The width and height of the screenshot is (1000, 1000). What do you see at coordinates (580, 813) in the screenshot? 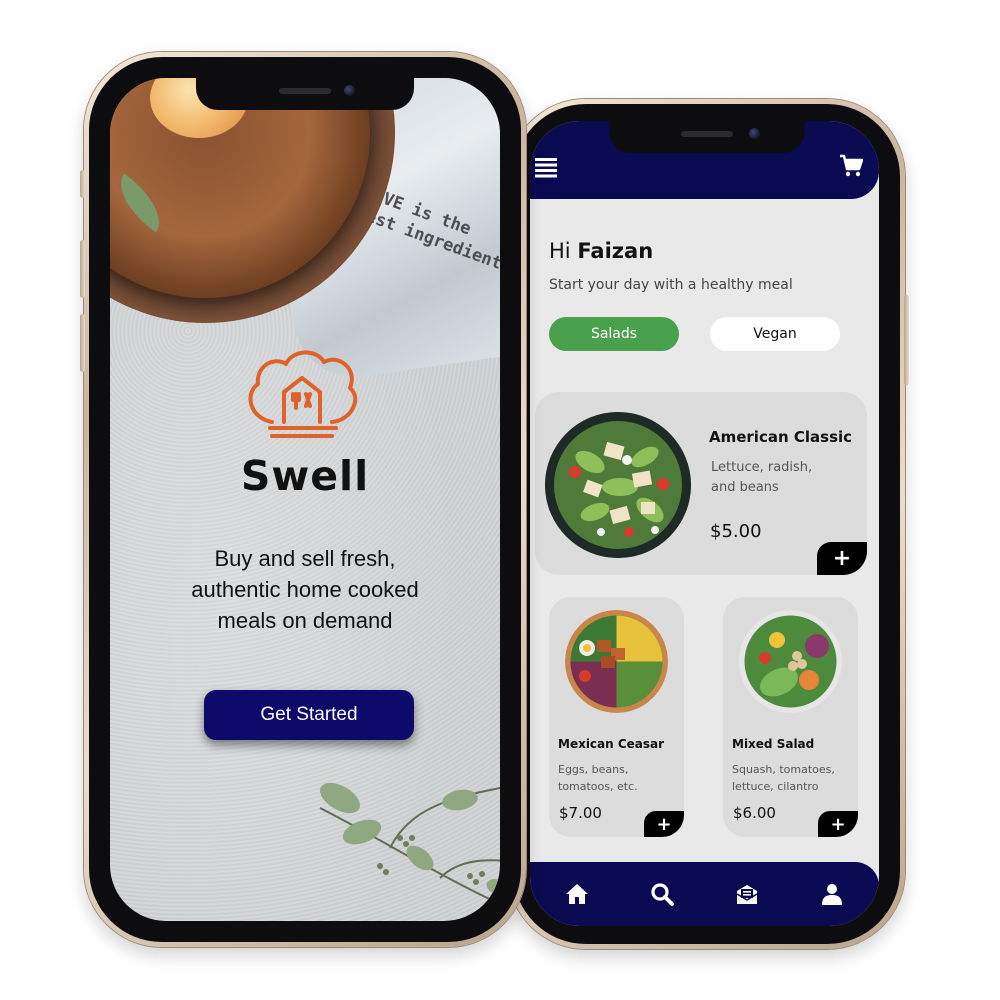
I see `item-price: $7.00` at bounding box center [580, 813].